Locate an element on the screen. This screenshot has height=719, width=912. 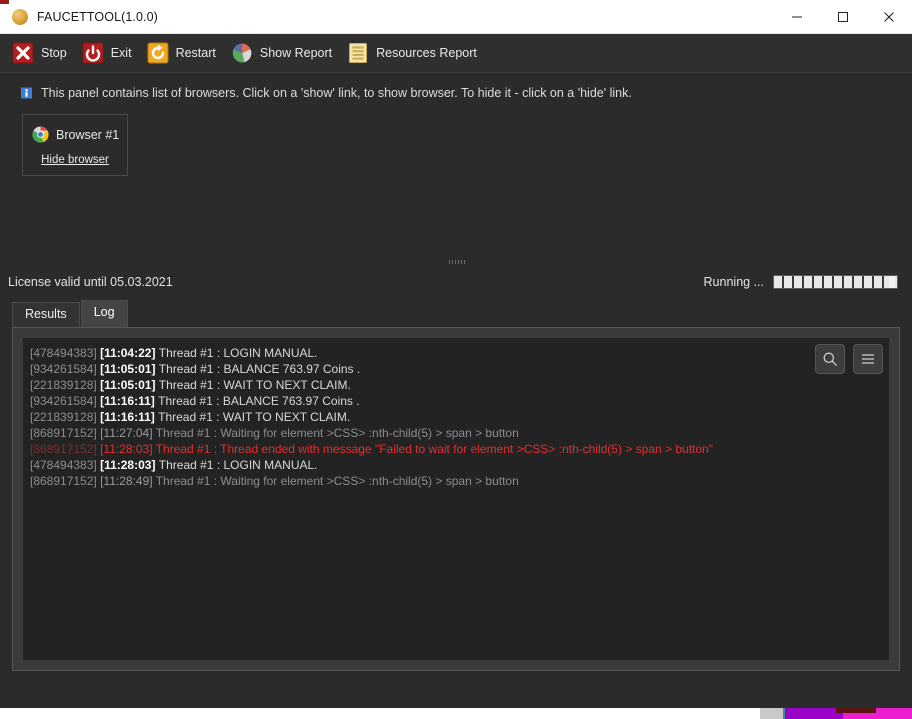
desktop-strip-dark is located at coordinates (856, 710).